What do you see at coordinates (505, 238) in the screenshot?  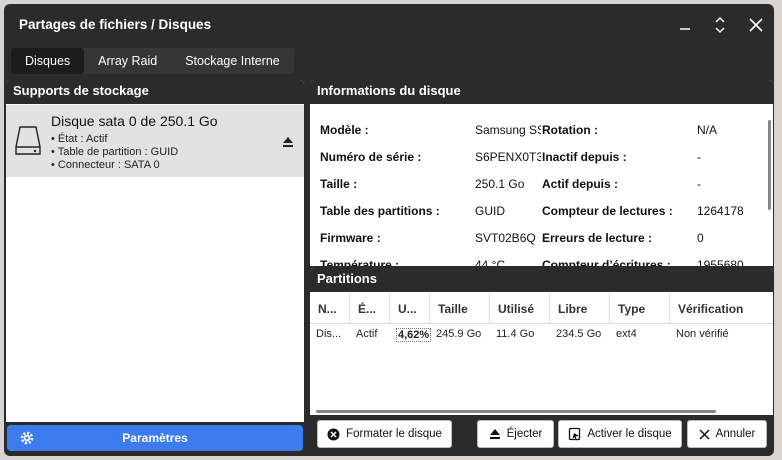 I see `info-value-firmware: SVT02B6Q` at bounding box center [505, 238].